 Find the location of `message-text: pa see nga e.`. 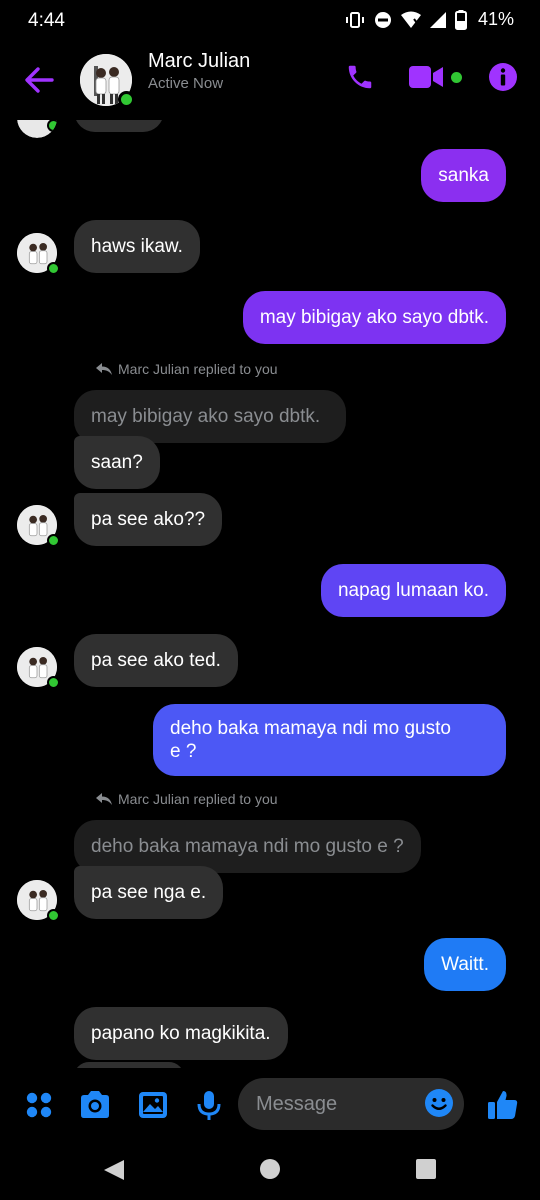

message-text: pa see nga e. is located at coordinates (149, 892).